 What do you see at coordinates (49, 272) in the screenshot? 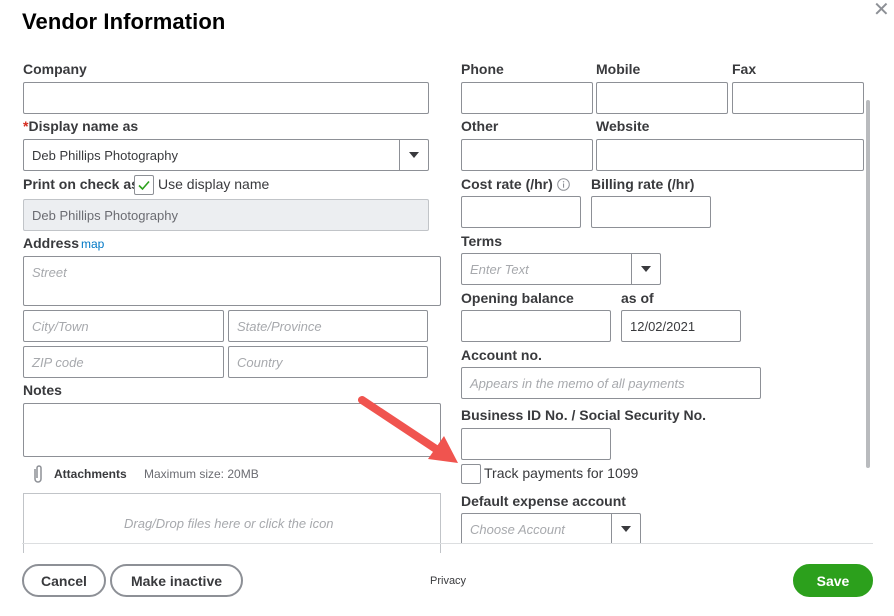
I see `street-placeholder: Street` at bounding box center [49, 272].